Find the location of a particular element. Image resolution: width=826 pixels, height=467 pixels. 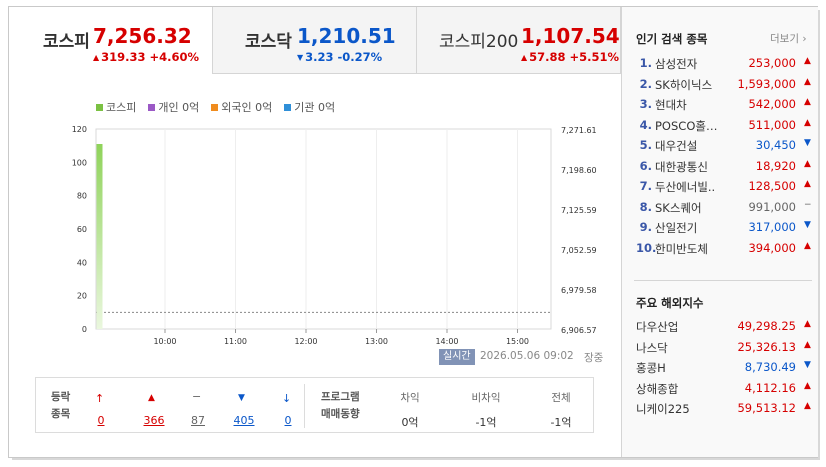

legend-swatch is located at coordinates (215, 107).